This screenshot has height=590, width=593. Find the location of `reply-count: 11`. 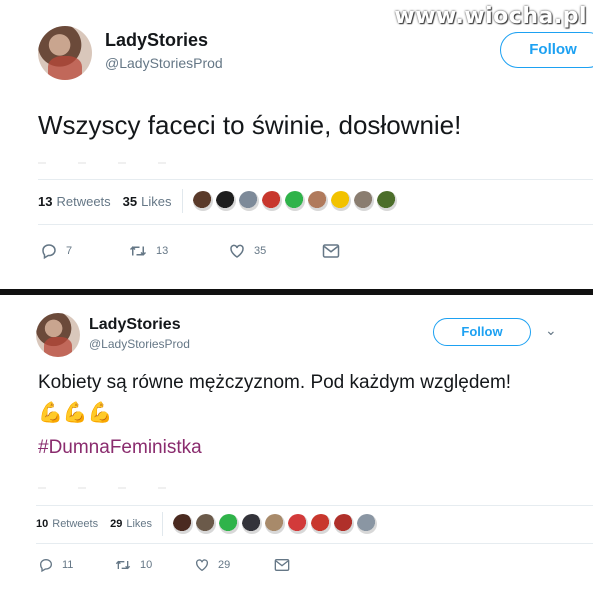

reply-count: 11 is located at coordinates (68, 565).